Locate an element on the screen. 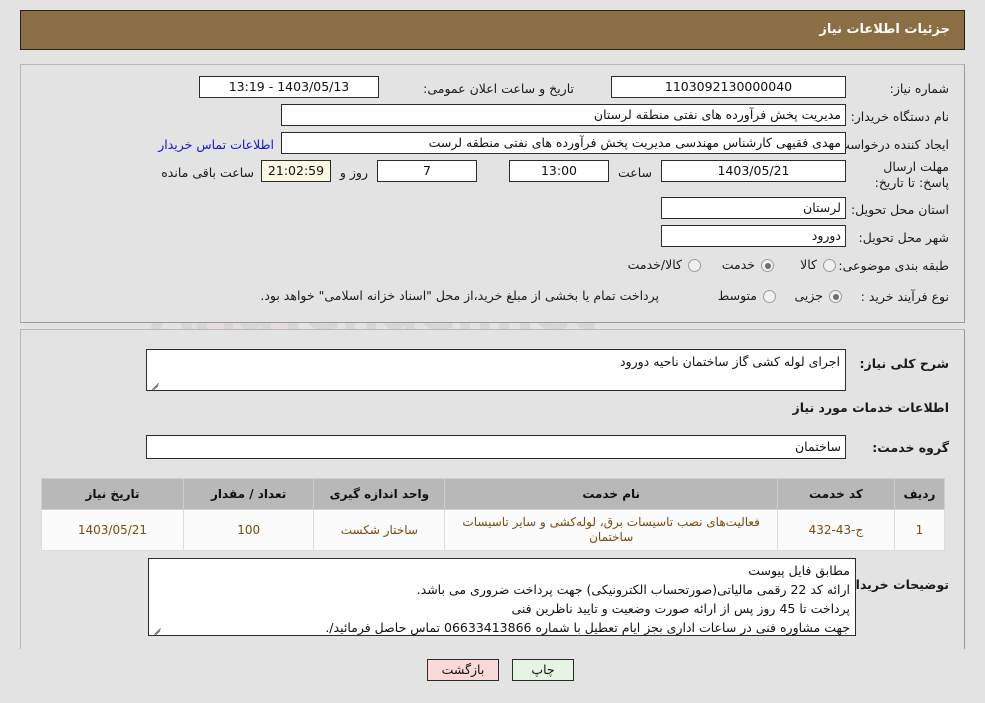  back-button: بازگشت is located at coordinates (463, 670).